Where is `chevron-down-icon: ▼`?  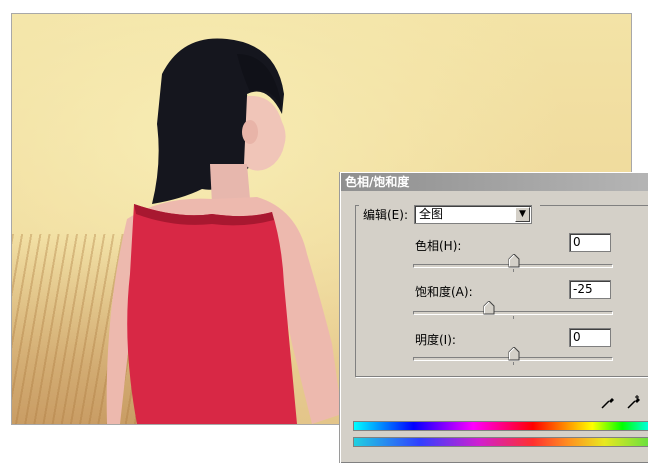 chevron-down-icon: ▼ is located at coordinates (522, 214).